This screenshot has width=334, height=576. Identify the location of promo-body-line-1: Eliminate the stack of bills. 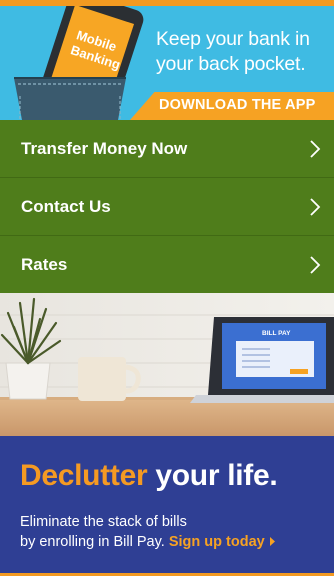
(103, 522).